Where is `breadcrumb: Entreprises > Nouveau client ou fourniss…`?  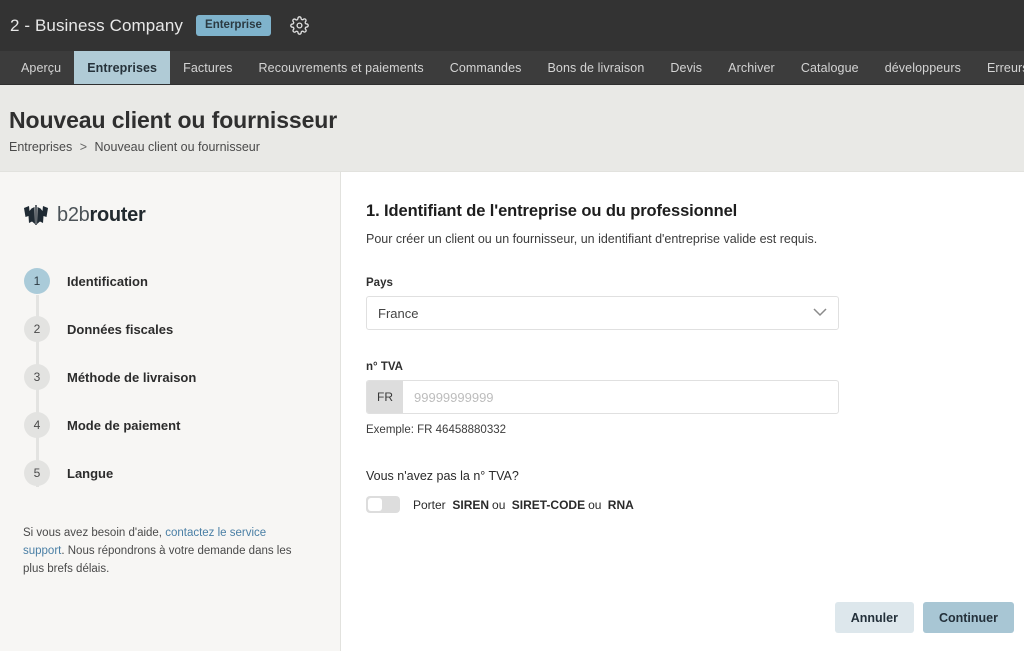 breadcrumb: Entreprises > Nouveau client ou fourniss… is located at coordinates (516, 147).